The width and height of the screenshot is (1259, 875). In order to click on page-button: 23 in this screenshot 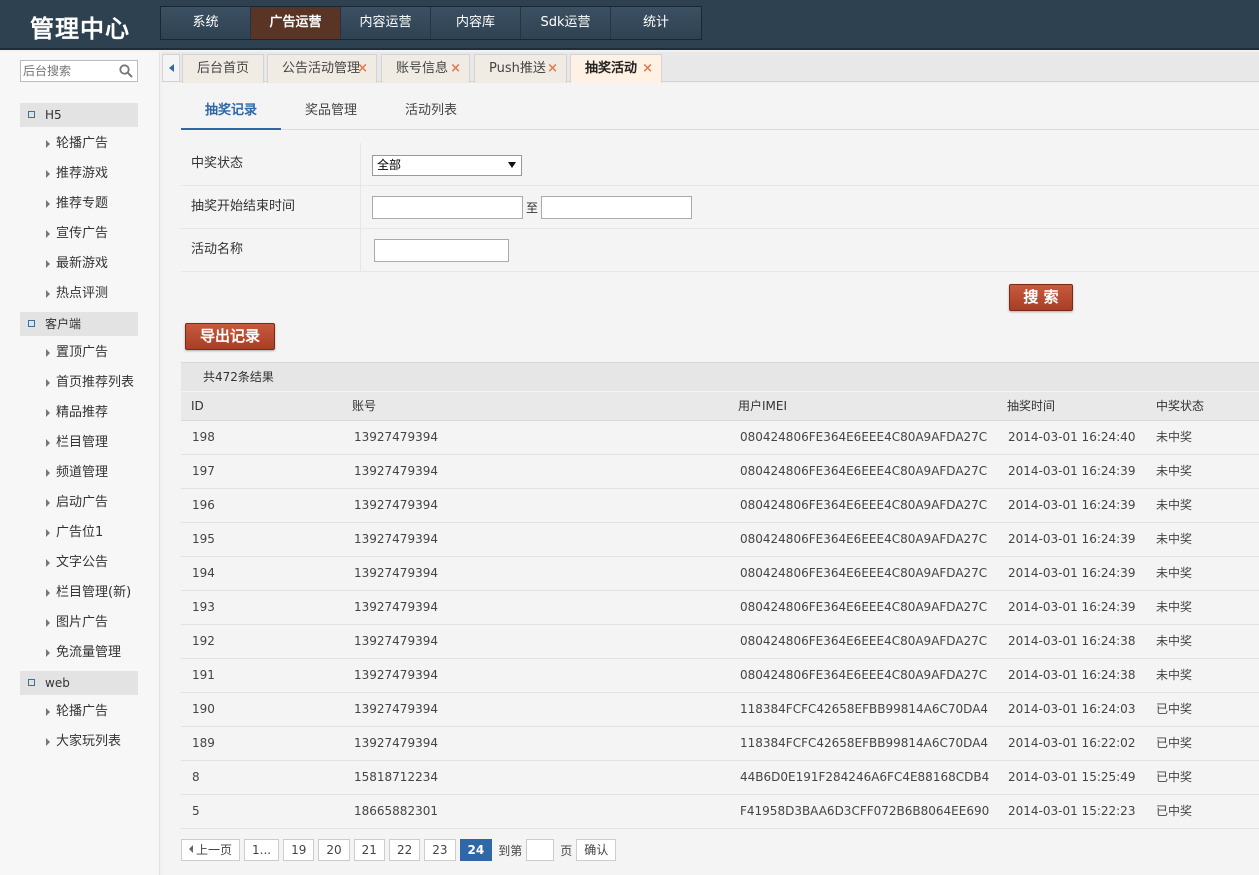, I will do `click(440, 850)`.